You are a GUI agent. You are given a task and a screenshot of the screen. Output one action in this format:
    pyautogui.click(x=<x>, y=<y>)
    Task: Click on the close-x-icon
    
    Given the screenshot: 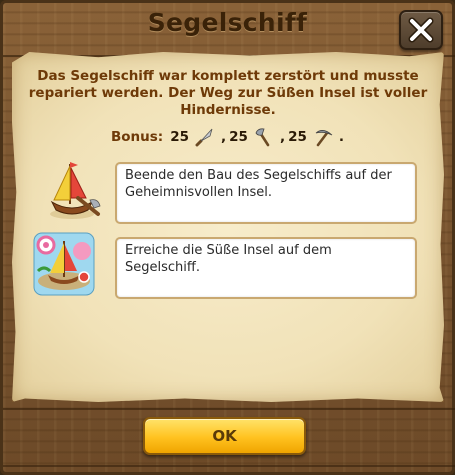 What is the action you would take?
    pyautogui.click(x=421, y=30)
    